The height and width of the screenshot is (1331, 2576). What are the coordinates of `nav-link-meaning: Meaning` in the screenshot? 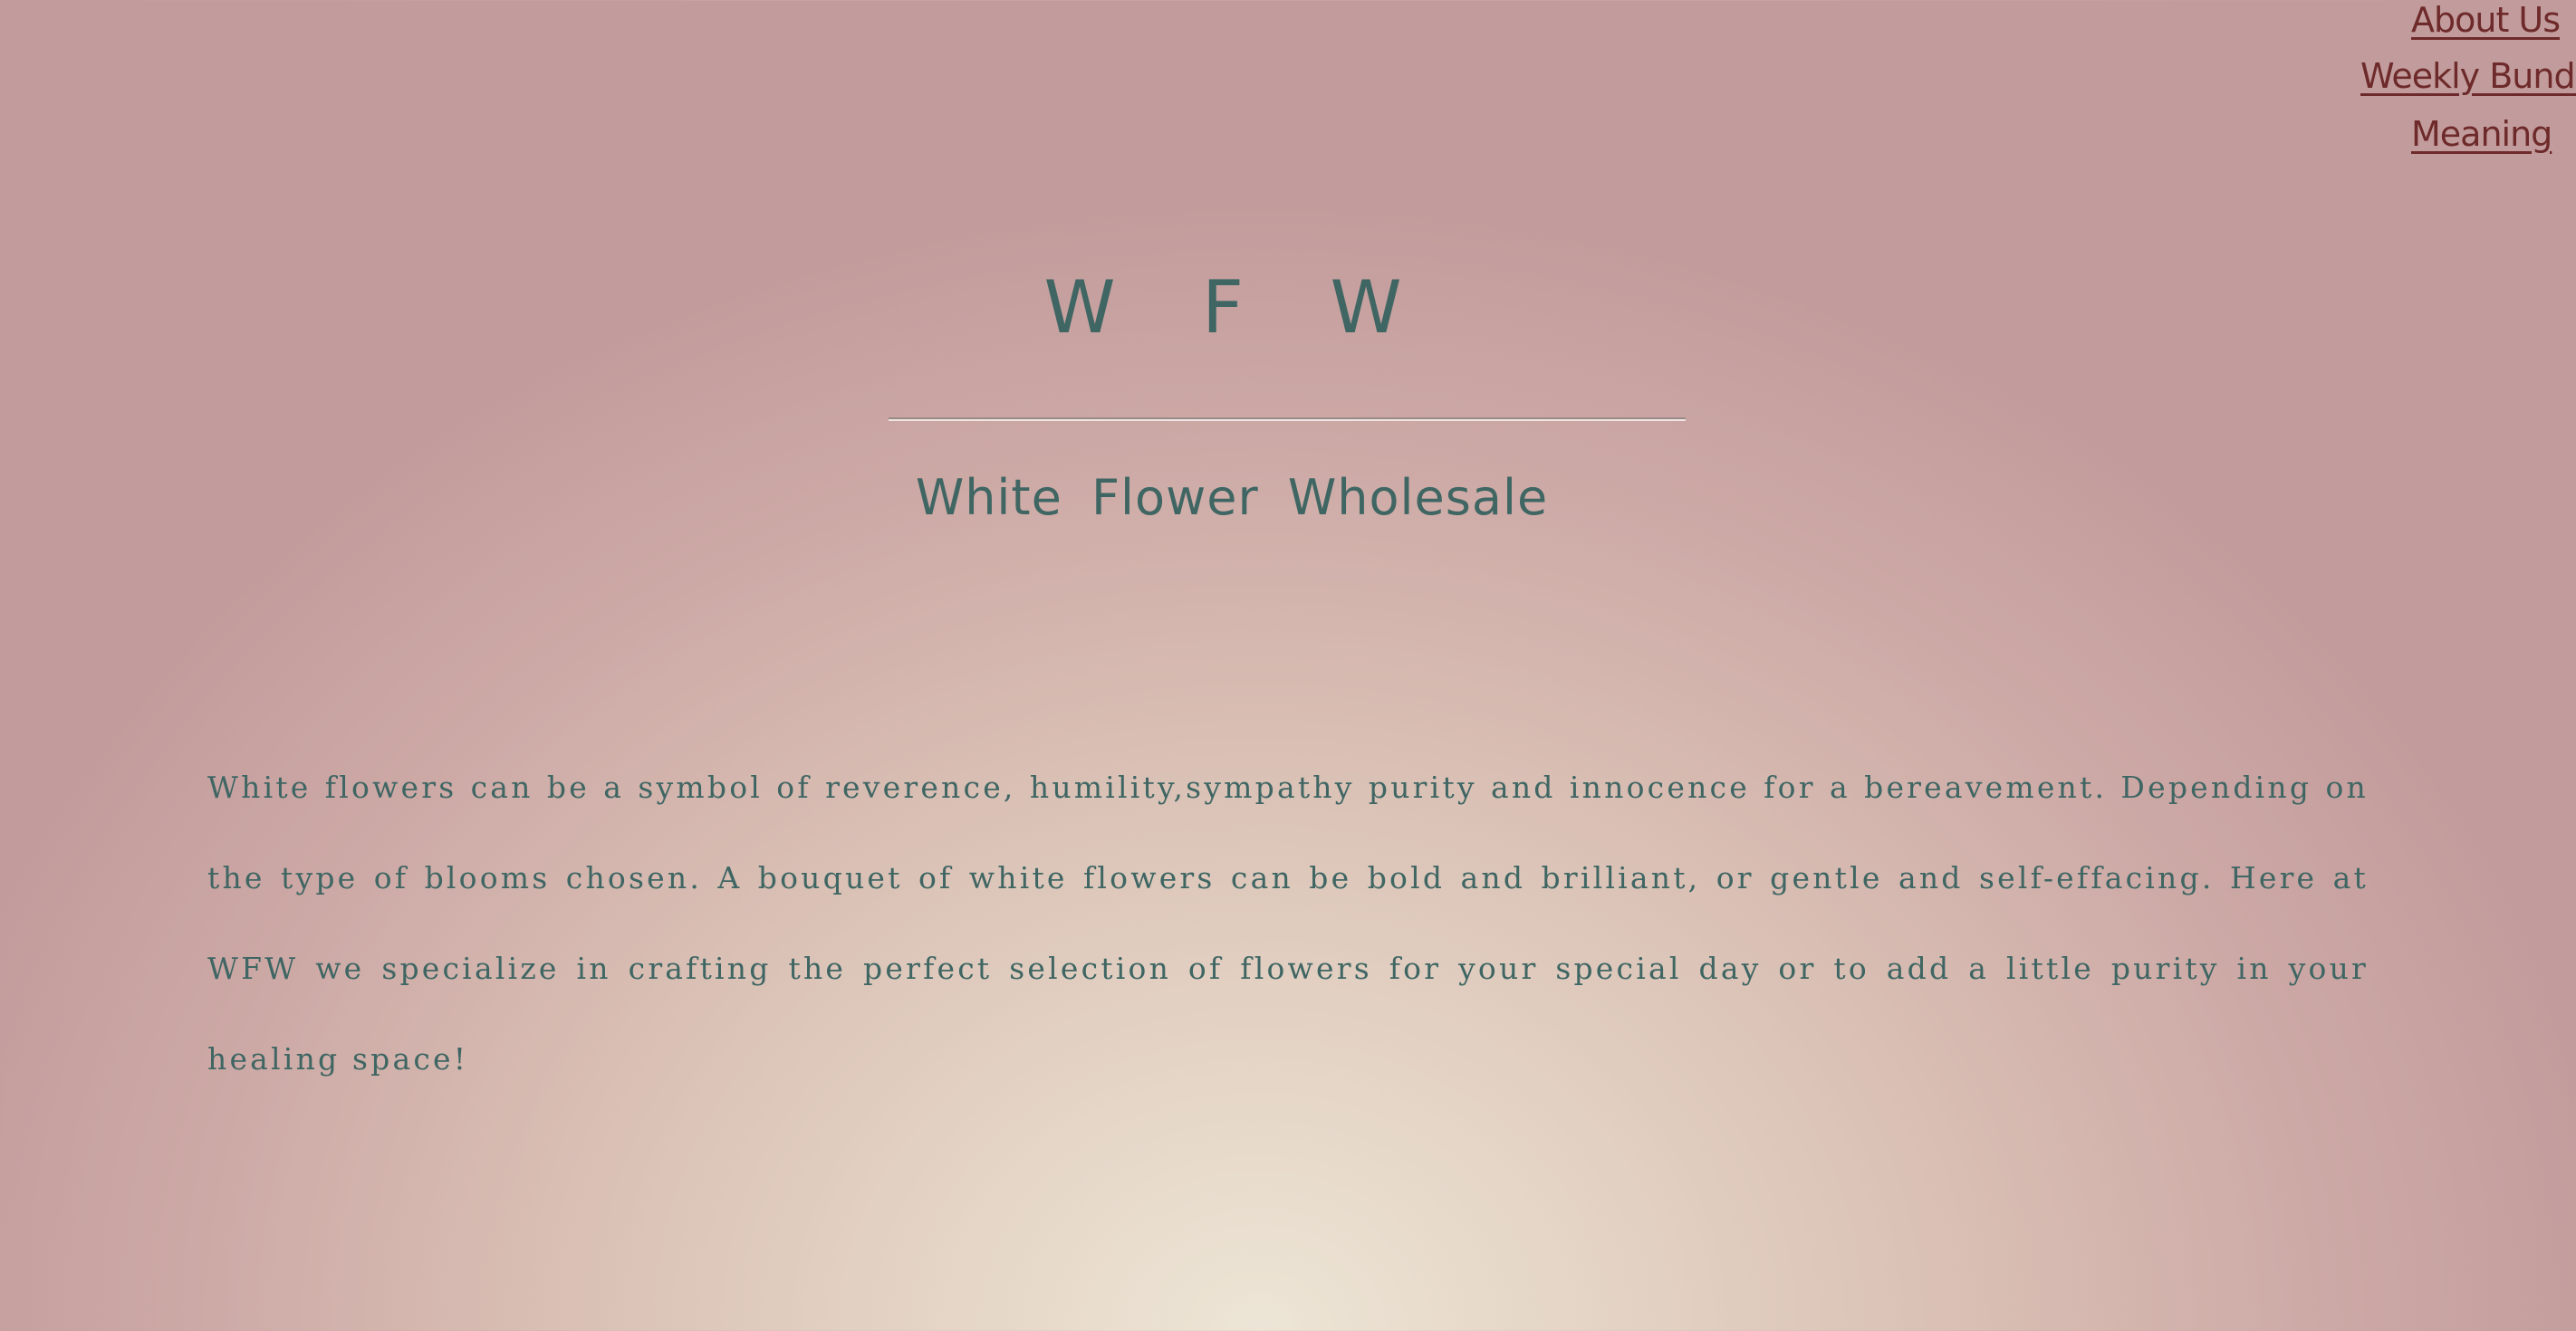 It's located at (2481, 134).